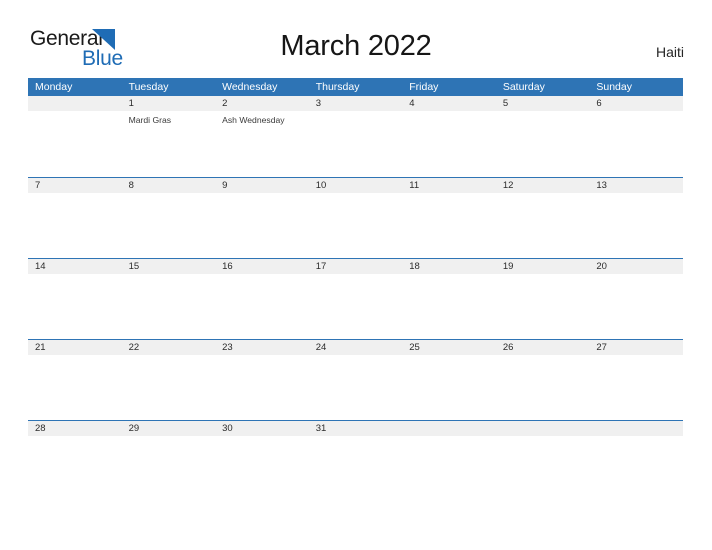 The height and width of the screenshot is (550, 712). What do you see at coordinates (262, 428) in the screenshot?
I see `day-number: 30` at bounding box center [262, 428].